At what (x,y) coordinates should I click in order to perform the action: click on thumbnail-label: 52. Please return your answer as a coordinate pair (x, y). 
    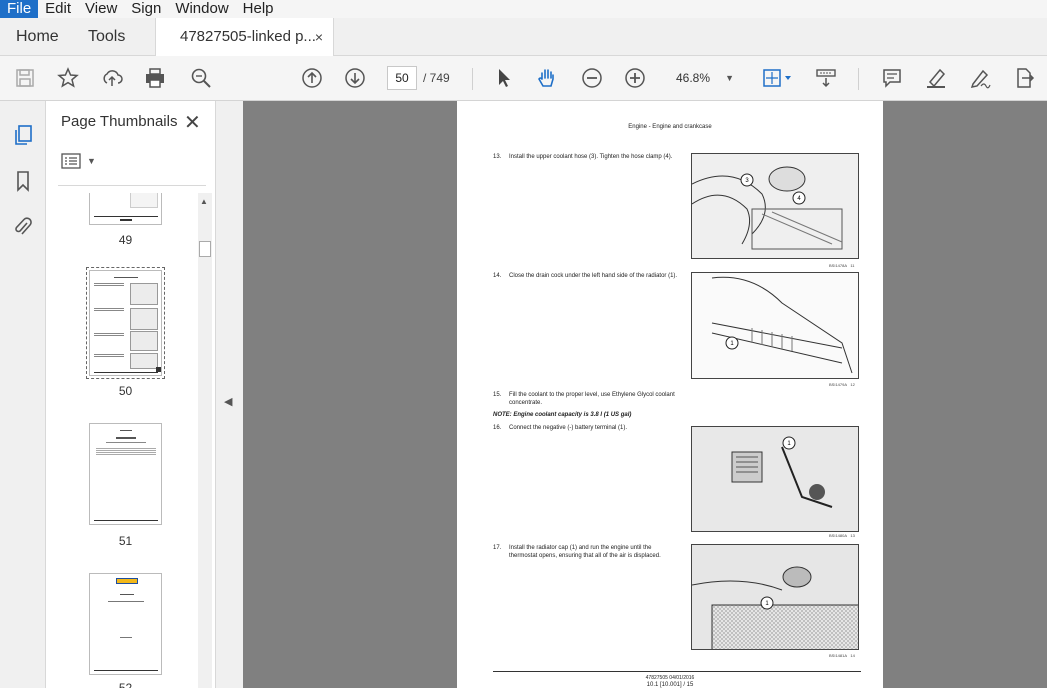
    Looking at the image, I should click on (125, 684).